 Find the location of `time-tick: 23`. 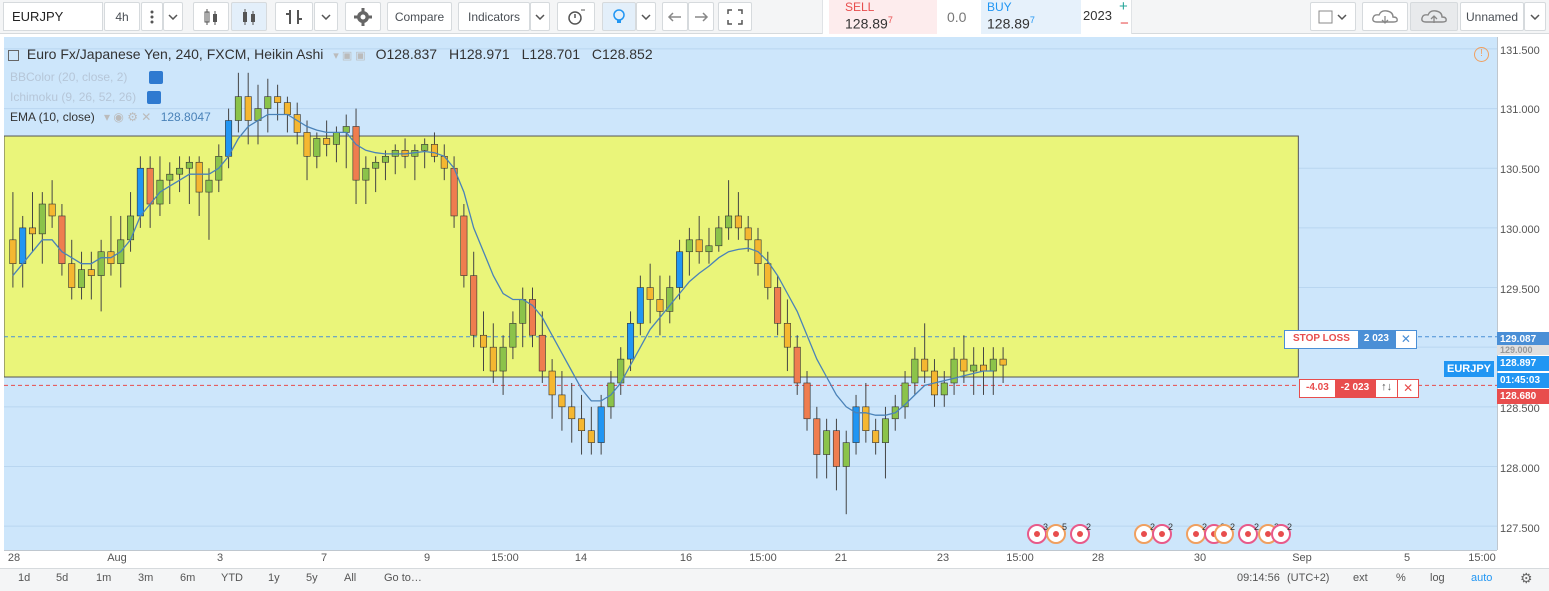

time-tick: 23 is located at coordinates (943, 558).